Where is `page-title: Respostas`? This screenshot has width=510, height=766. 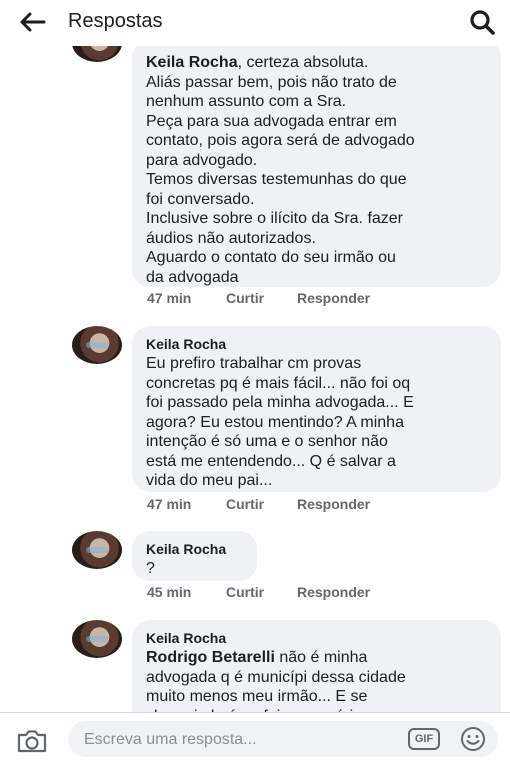 page-title: Respostas is located at coordinates (115, 21).